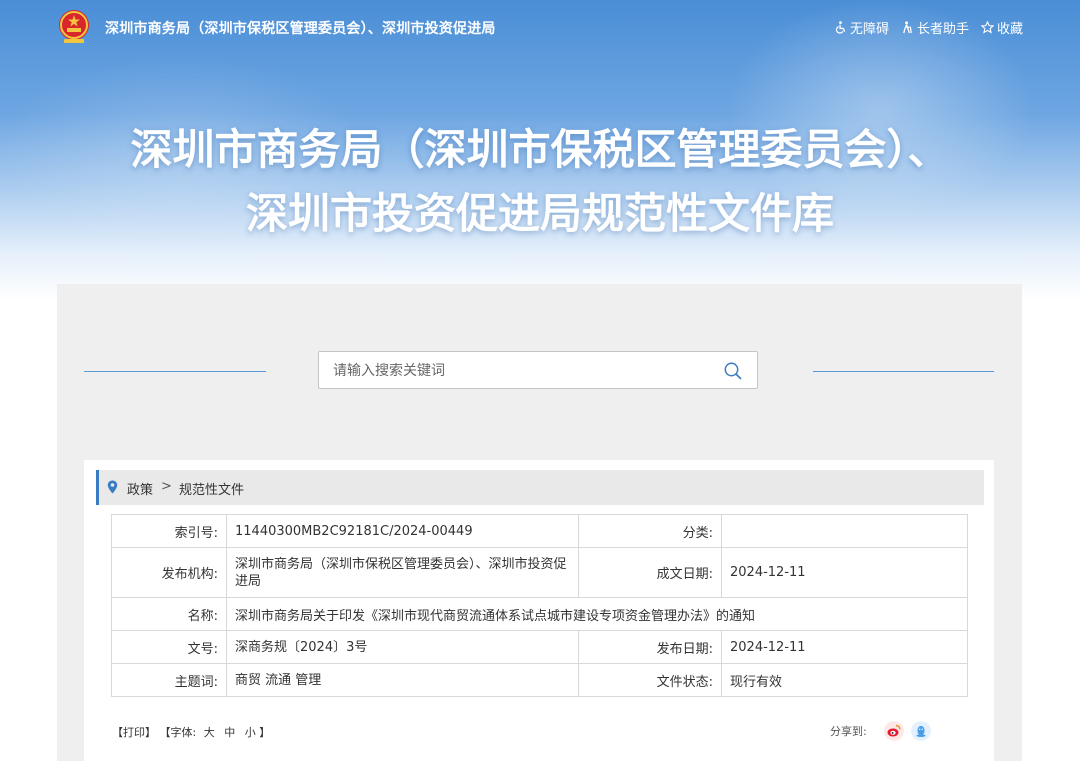 The height and width of the screenshot is (761, 1080). Describe the element at coordinates (844, 680) in the screenshot. I see `status-value: 现行有效` at that location.